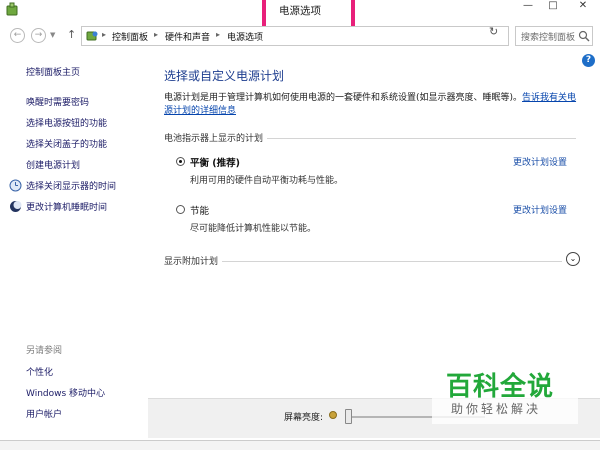 This screenshot has height=450, width=600. Describe the element at coordinates (16, 206) in the screenshot. I see `moon-icon` at that location.